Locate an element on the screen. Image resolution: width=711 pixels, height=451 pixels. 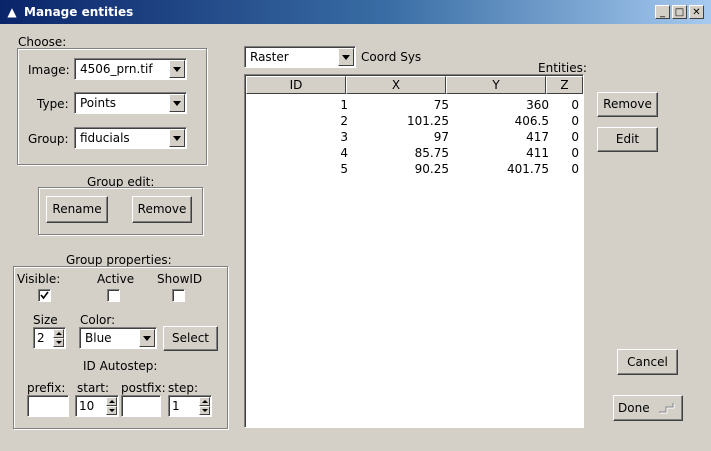
start-stepper: 10 is located at coordinates (97, 406).